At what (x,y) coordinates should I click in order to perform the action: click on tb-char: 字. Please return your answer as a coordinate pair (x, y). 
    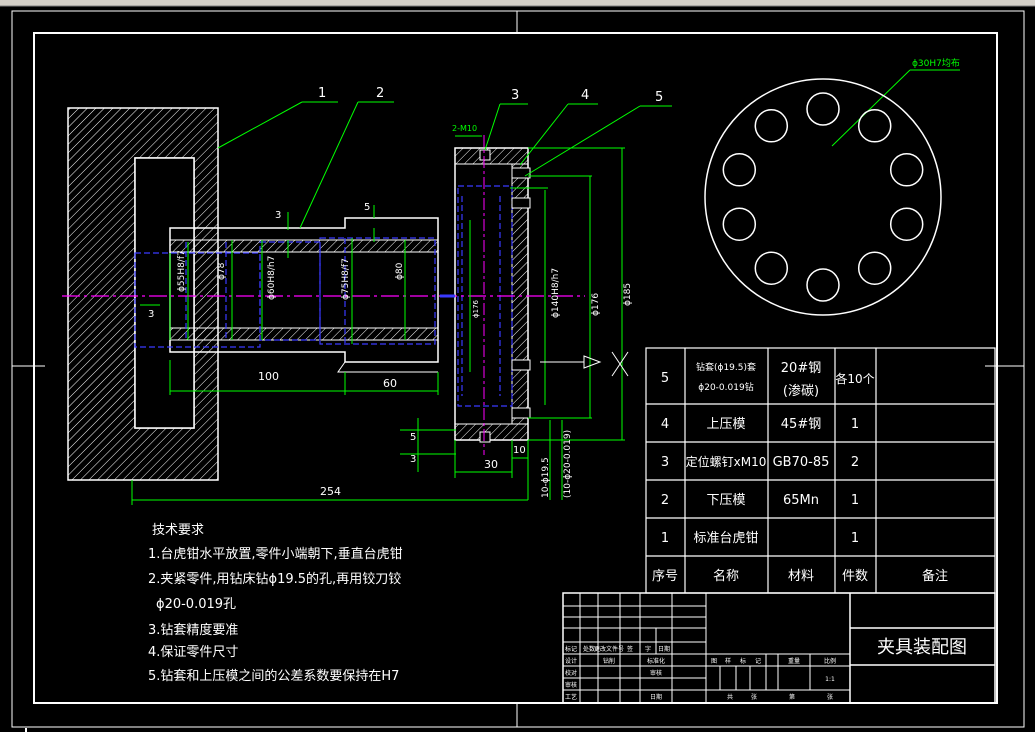
    Looking at the image, I should click on (648, 649).